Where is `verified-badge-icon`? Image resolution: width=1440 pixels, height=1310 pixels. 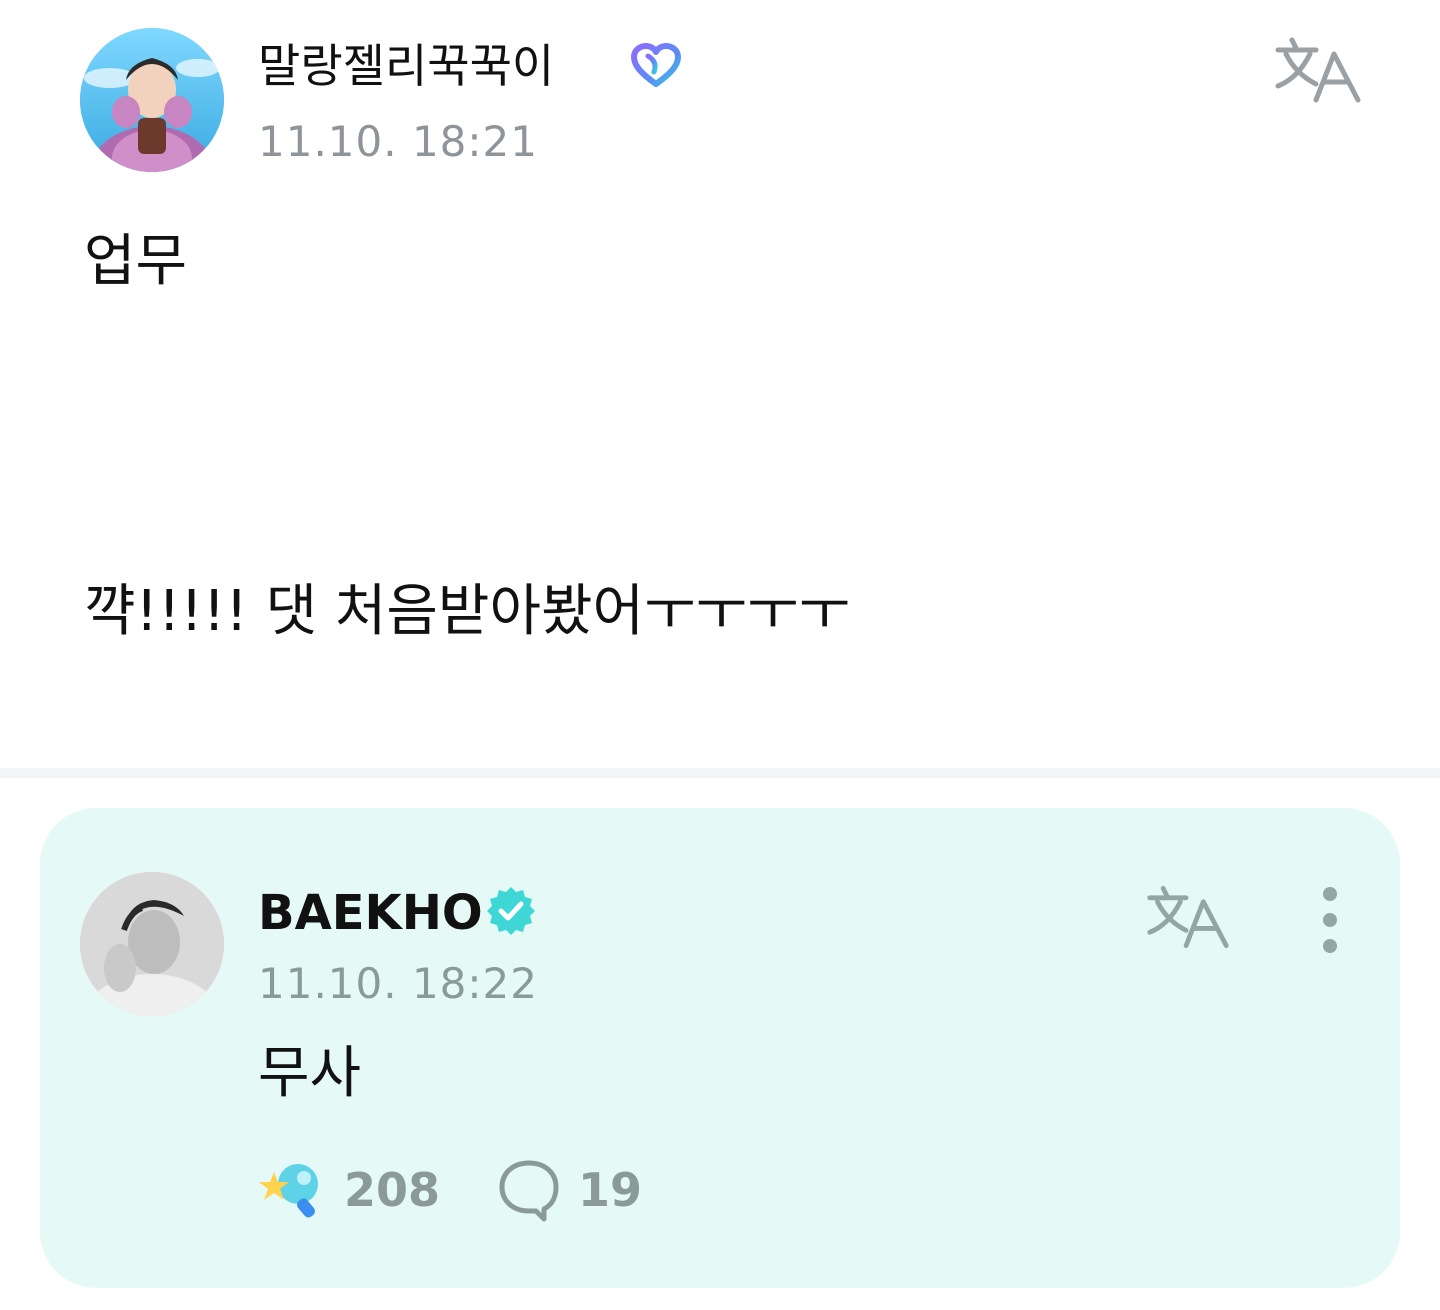
verified-badge-icon is located at coordinates (511, 911).